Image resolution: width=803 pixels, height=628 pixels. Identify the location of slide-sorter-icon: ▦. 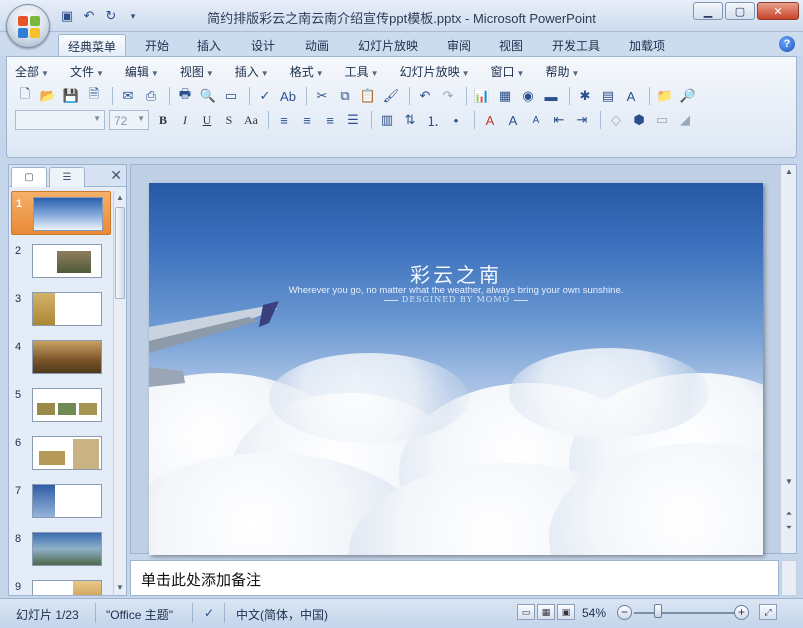
(546, 612).